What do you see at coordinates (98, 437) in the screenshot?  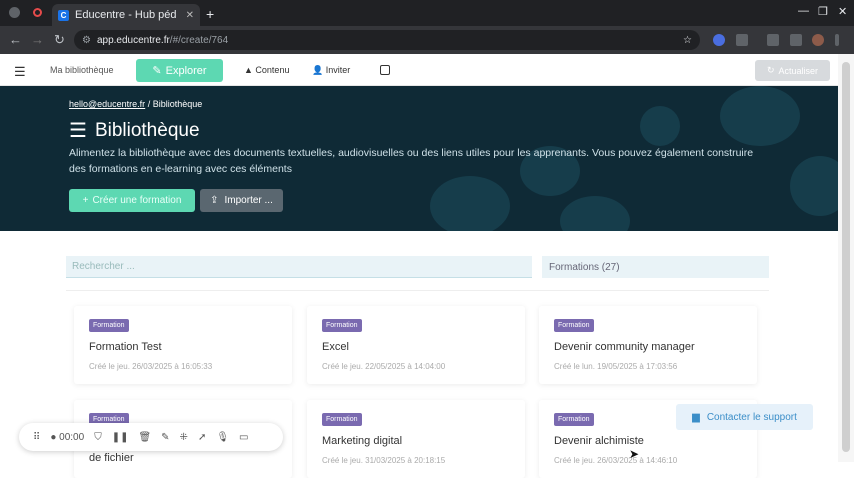 I see `shield-icon: ⛉` at bounding box center [98, 437].